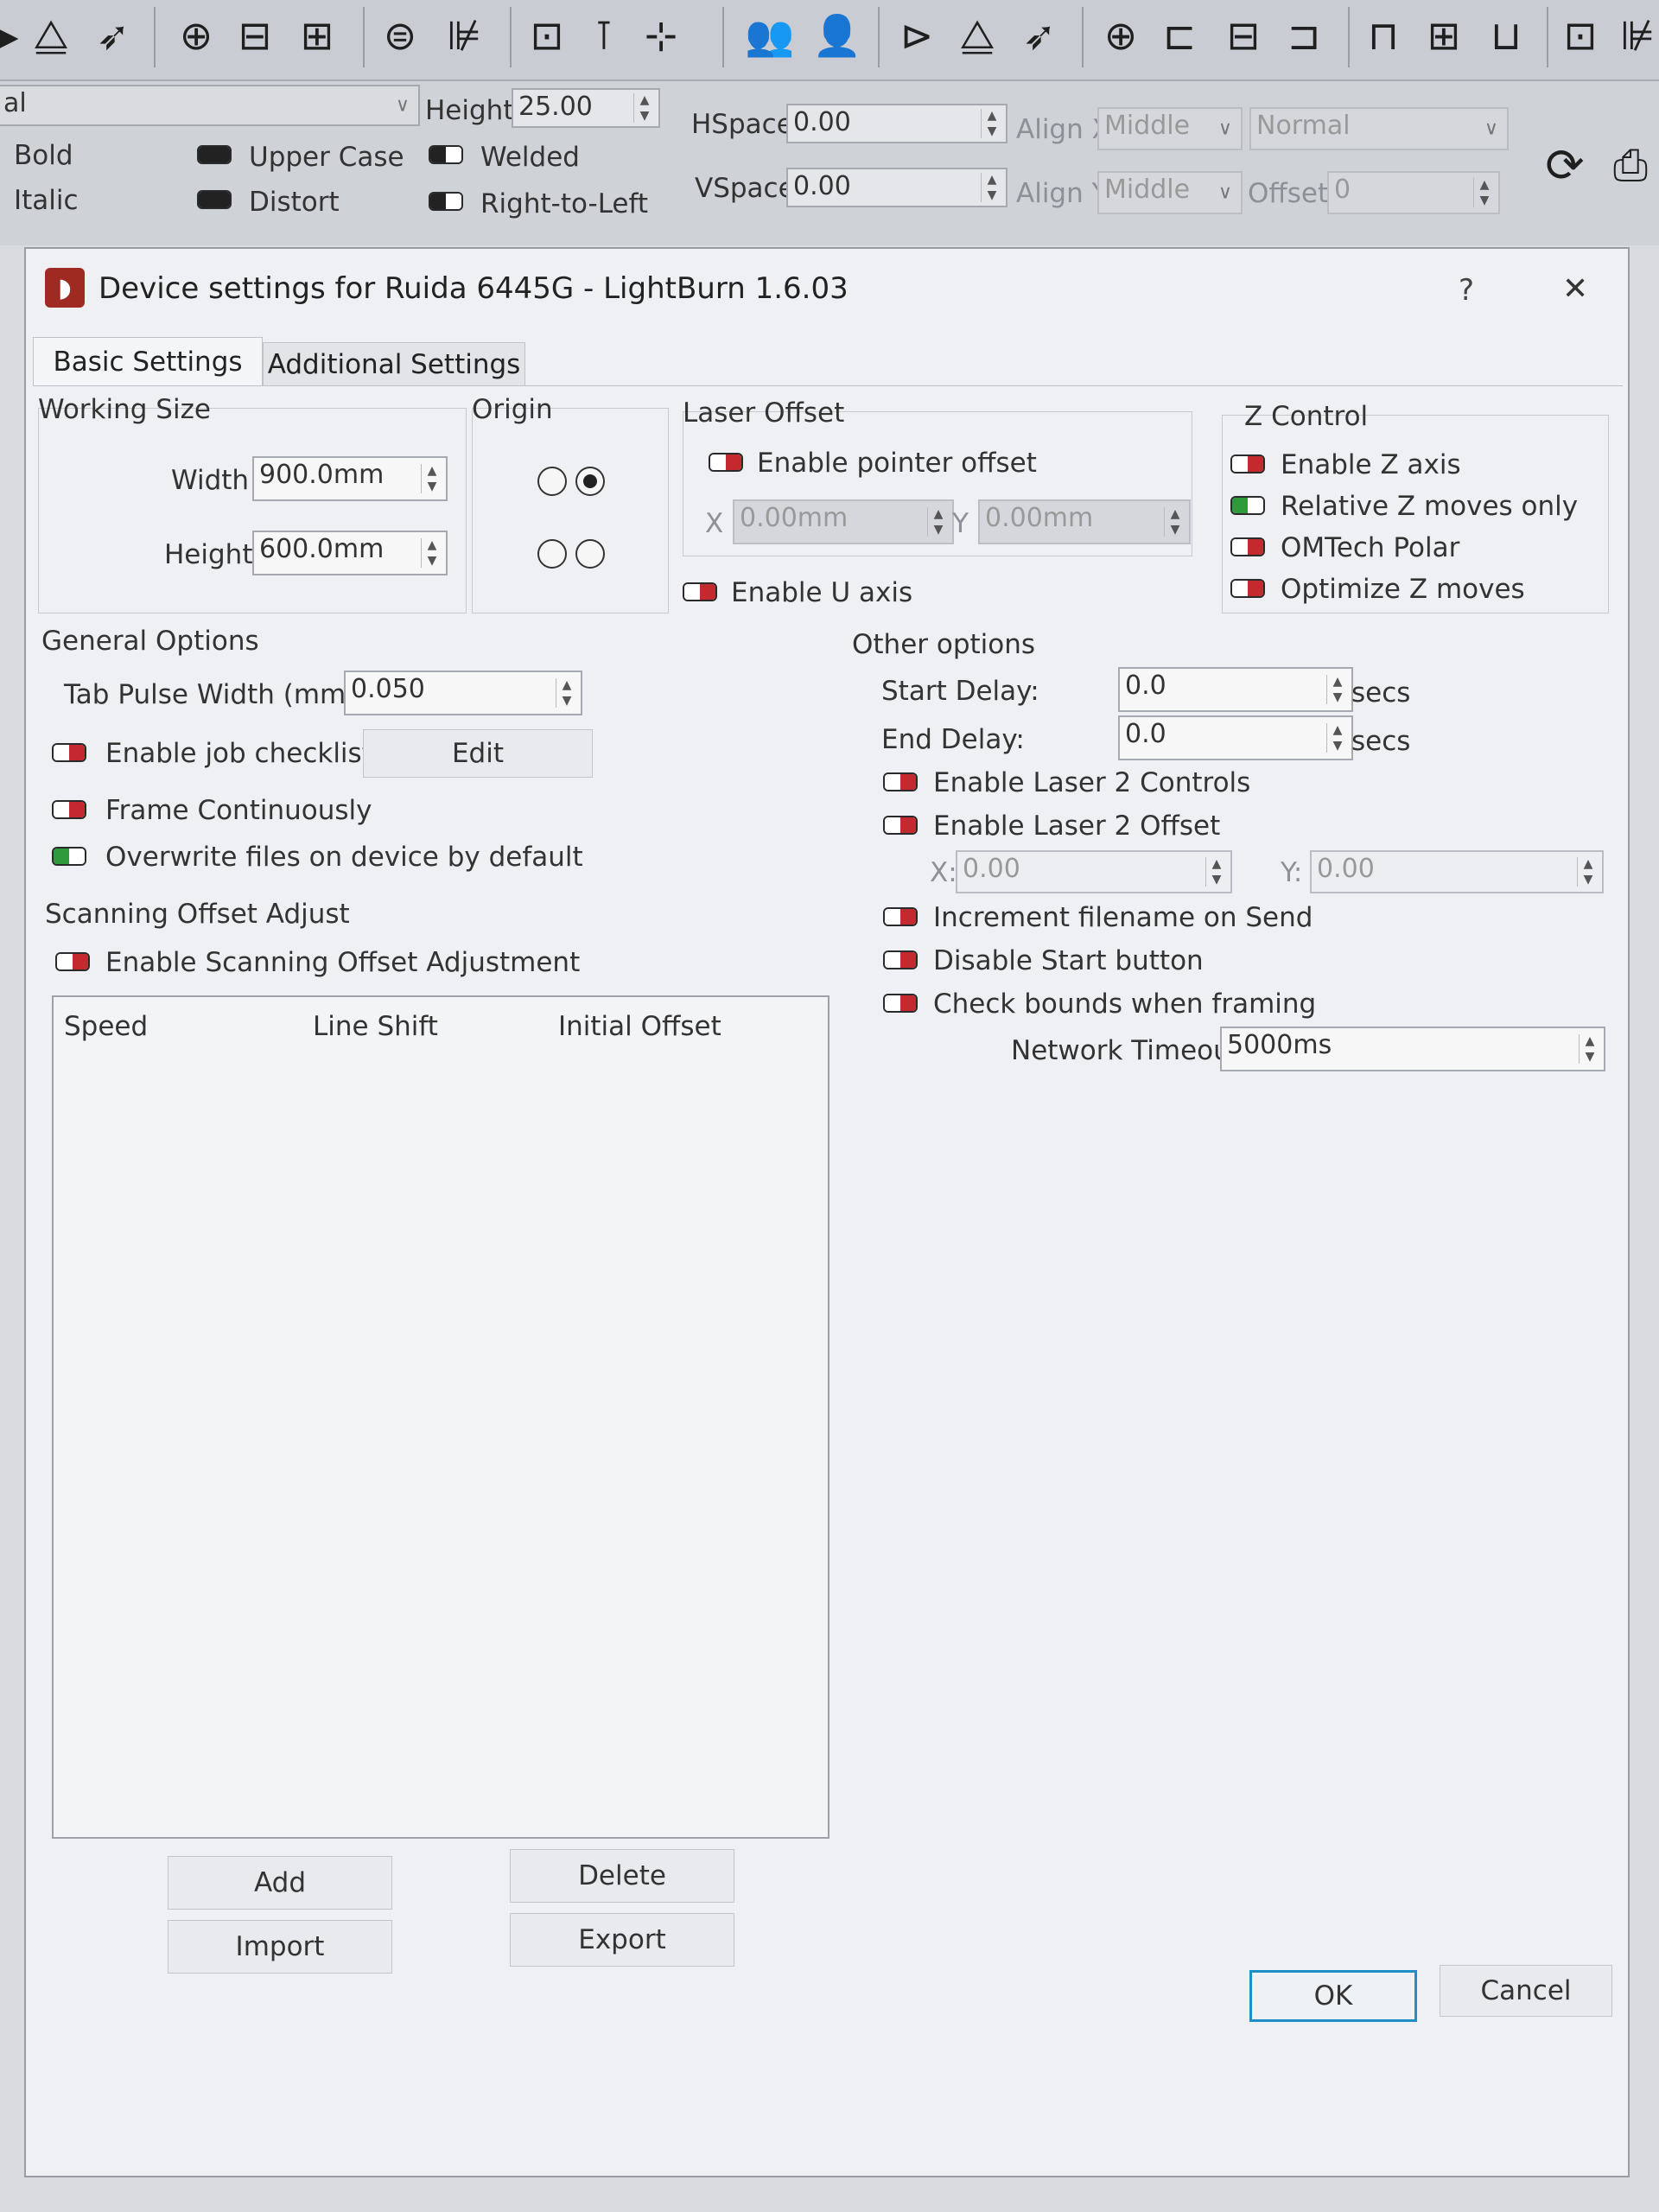  Describe the element at coordinates (1084, 521) in the screenshot. I see `pointer-y-input: 0.00mm ▲ ▼` at that location.